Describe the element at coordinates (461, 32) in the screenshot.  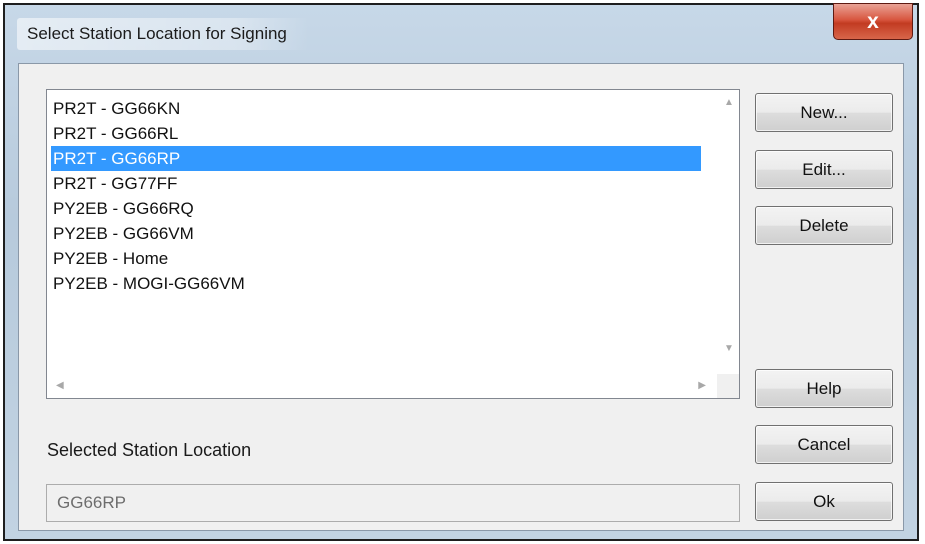
I see `title-bar: Select Station Location for Signing x` at that location.